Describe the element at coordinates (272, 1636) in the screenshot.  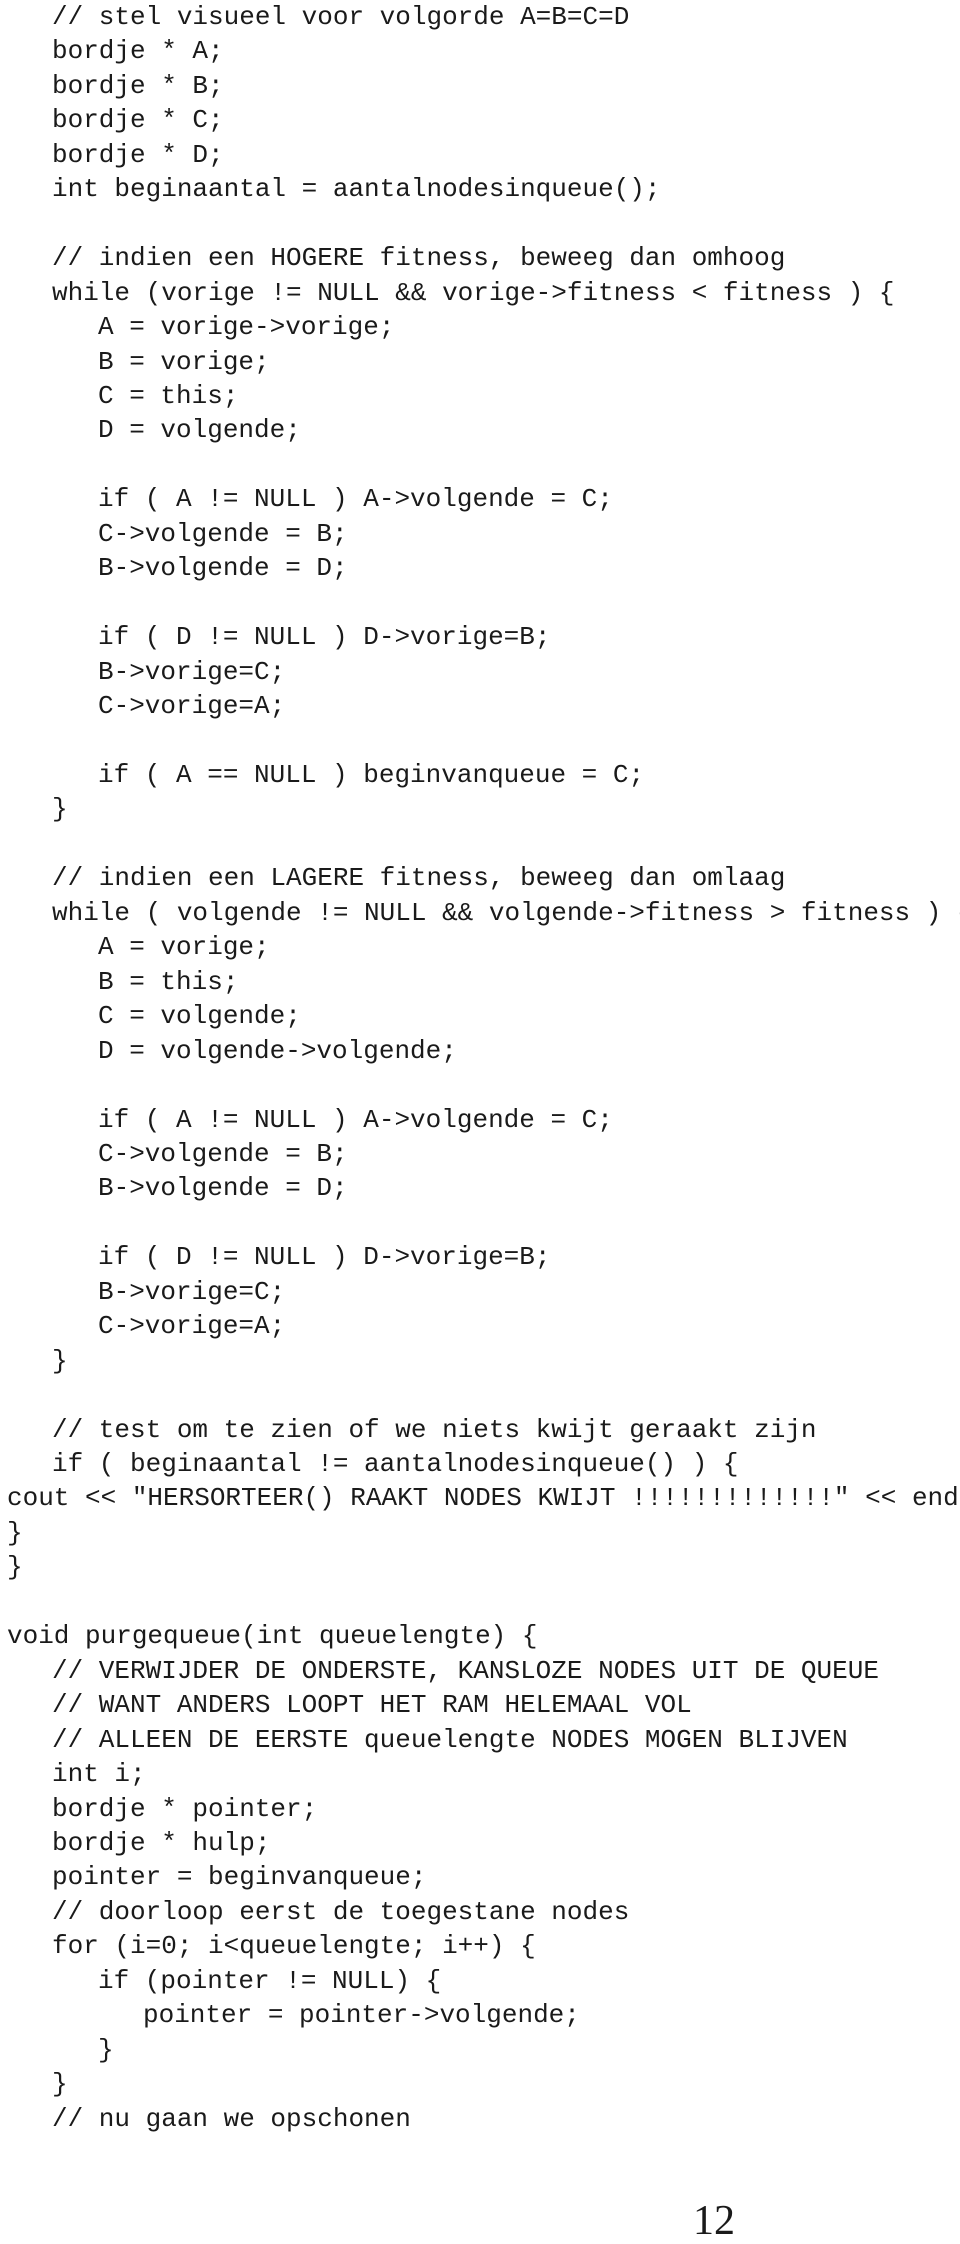
I see `code-line: void purgequeue(int queuelengte) {` at that location.